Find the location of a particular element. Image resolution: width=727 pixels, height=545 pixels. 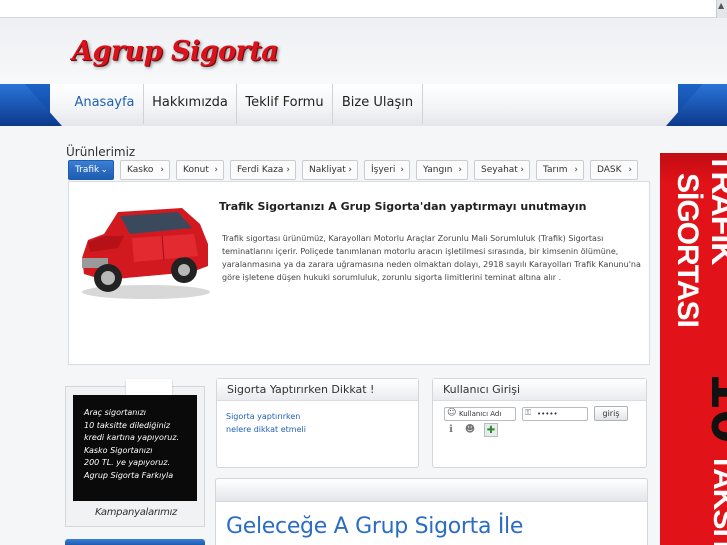

top-strip is located at coordinates (363, 9).